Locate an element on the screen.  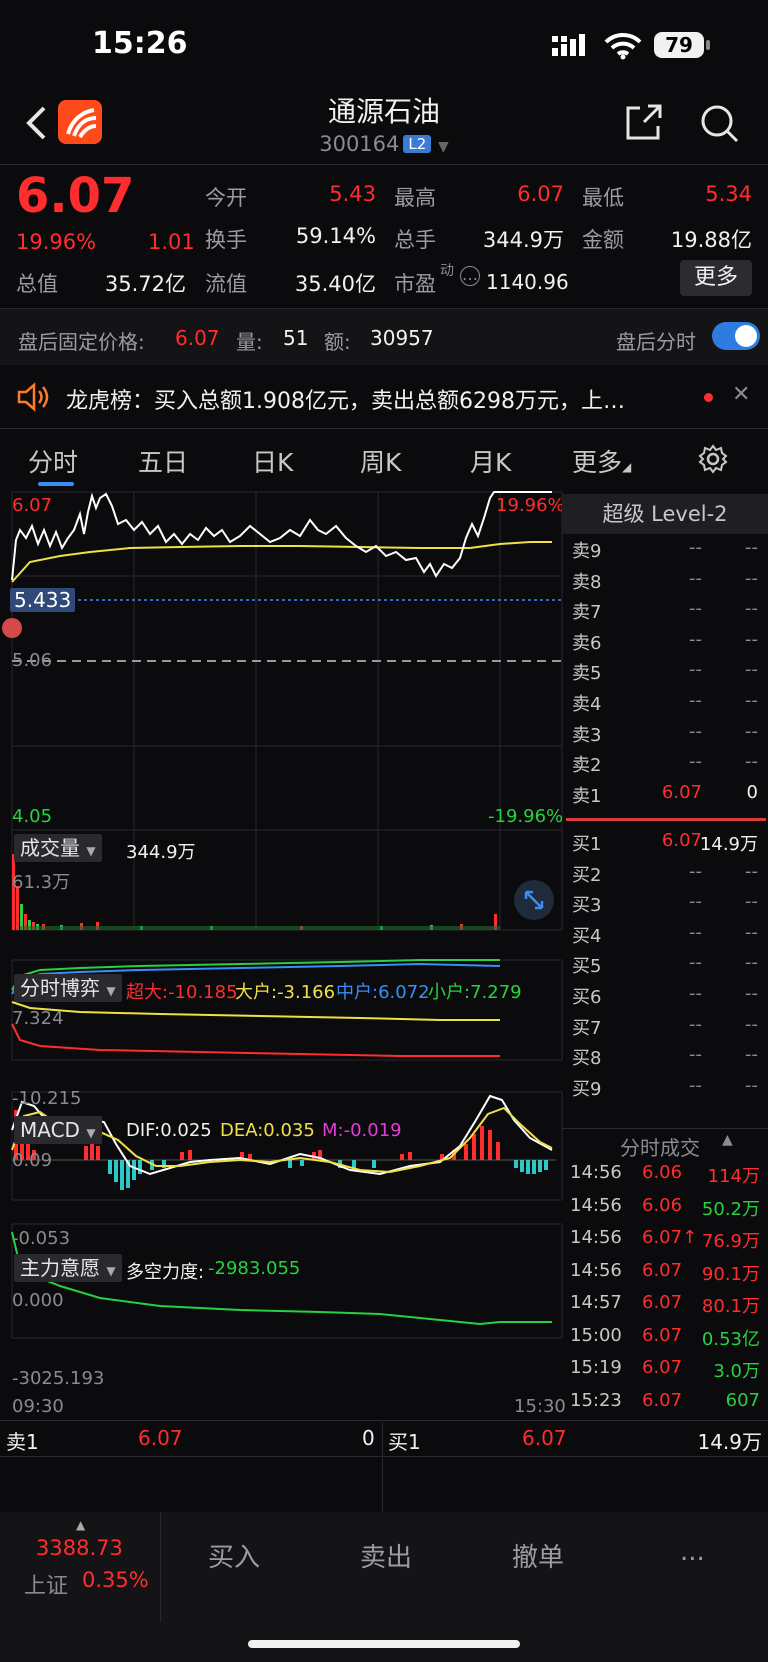
tab-five-day: 五日 is located at coordinates (163, 461).